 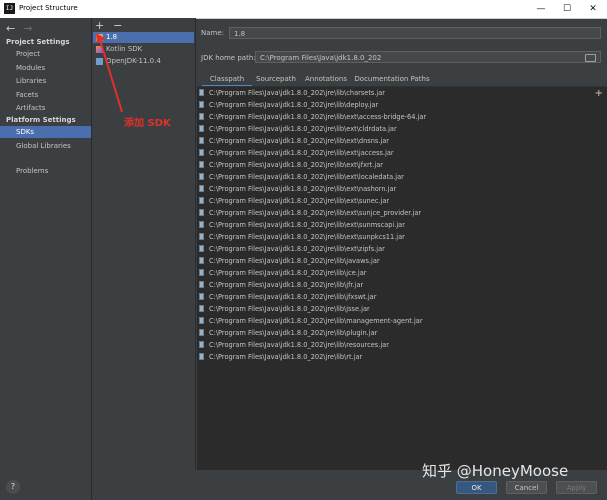 I want to click on intellij-app-icon: IJ, so click(x=9, y=8).